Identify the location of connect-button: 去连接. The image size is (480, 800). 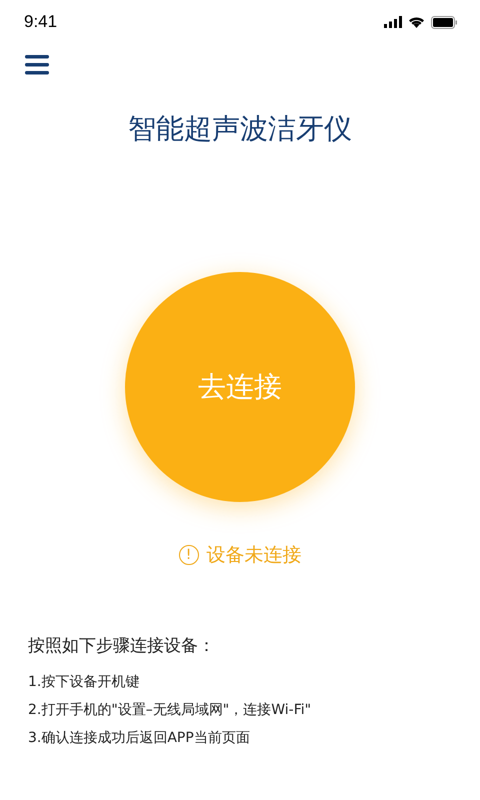
(240, 387).